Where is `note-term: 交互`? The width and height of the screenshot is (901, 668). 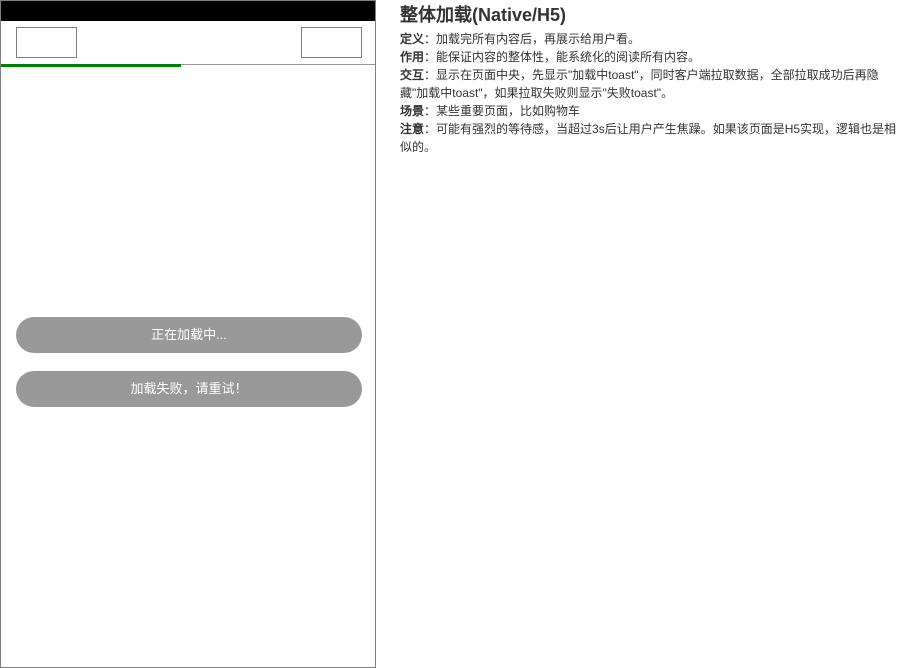
note-term: 交互 is located at coordinates (412, 75).